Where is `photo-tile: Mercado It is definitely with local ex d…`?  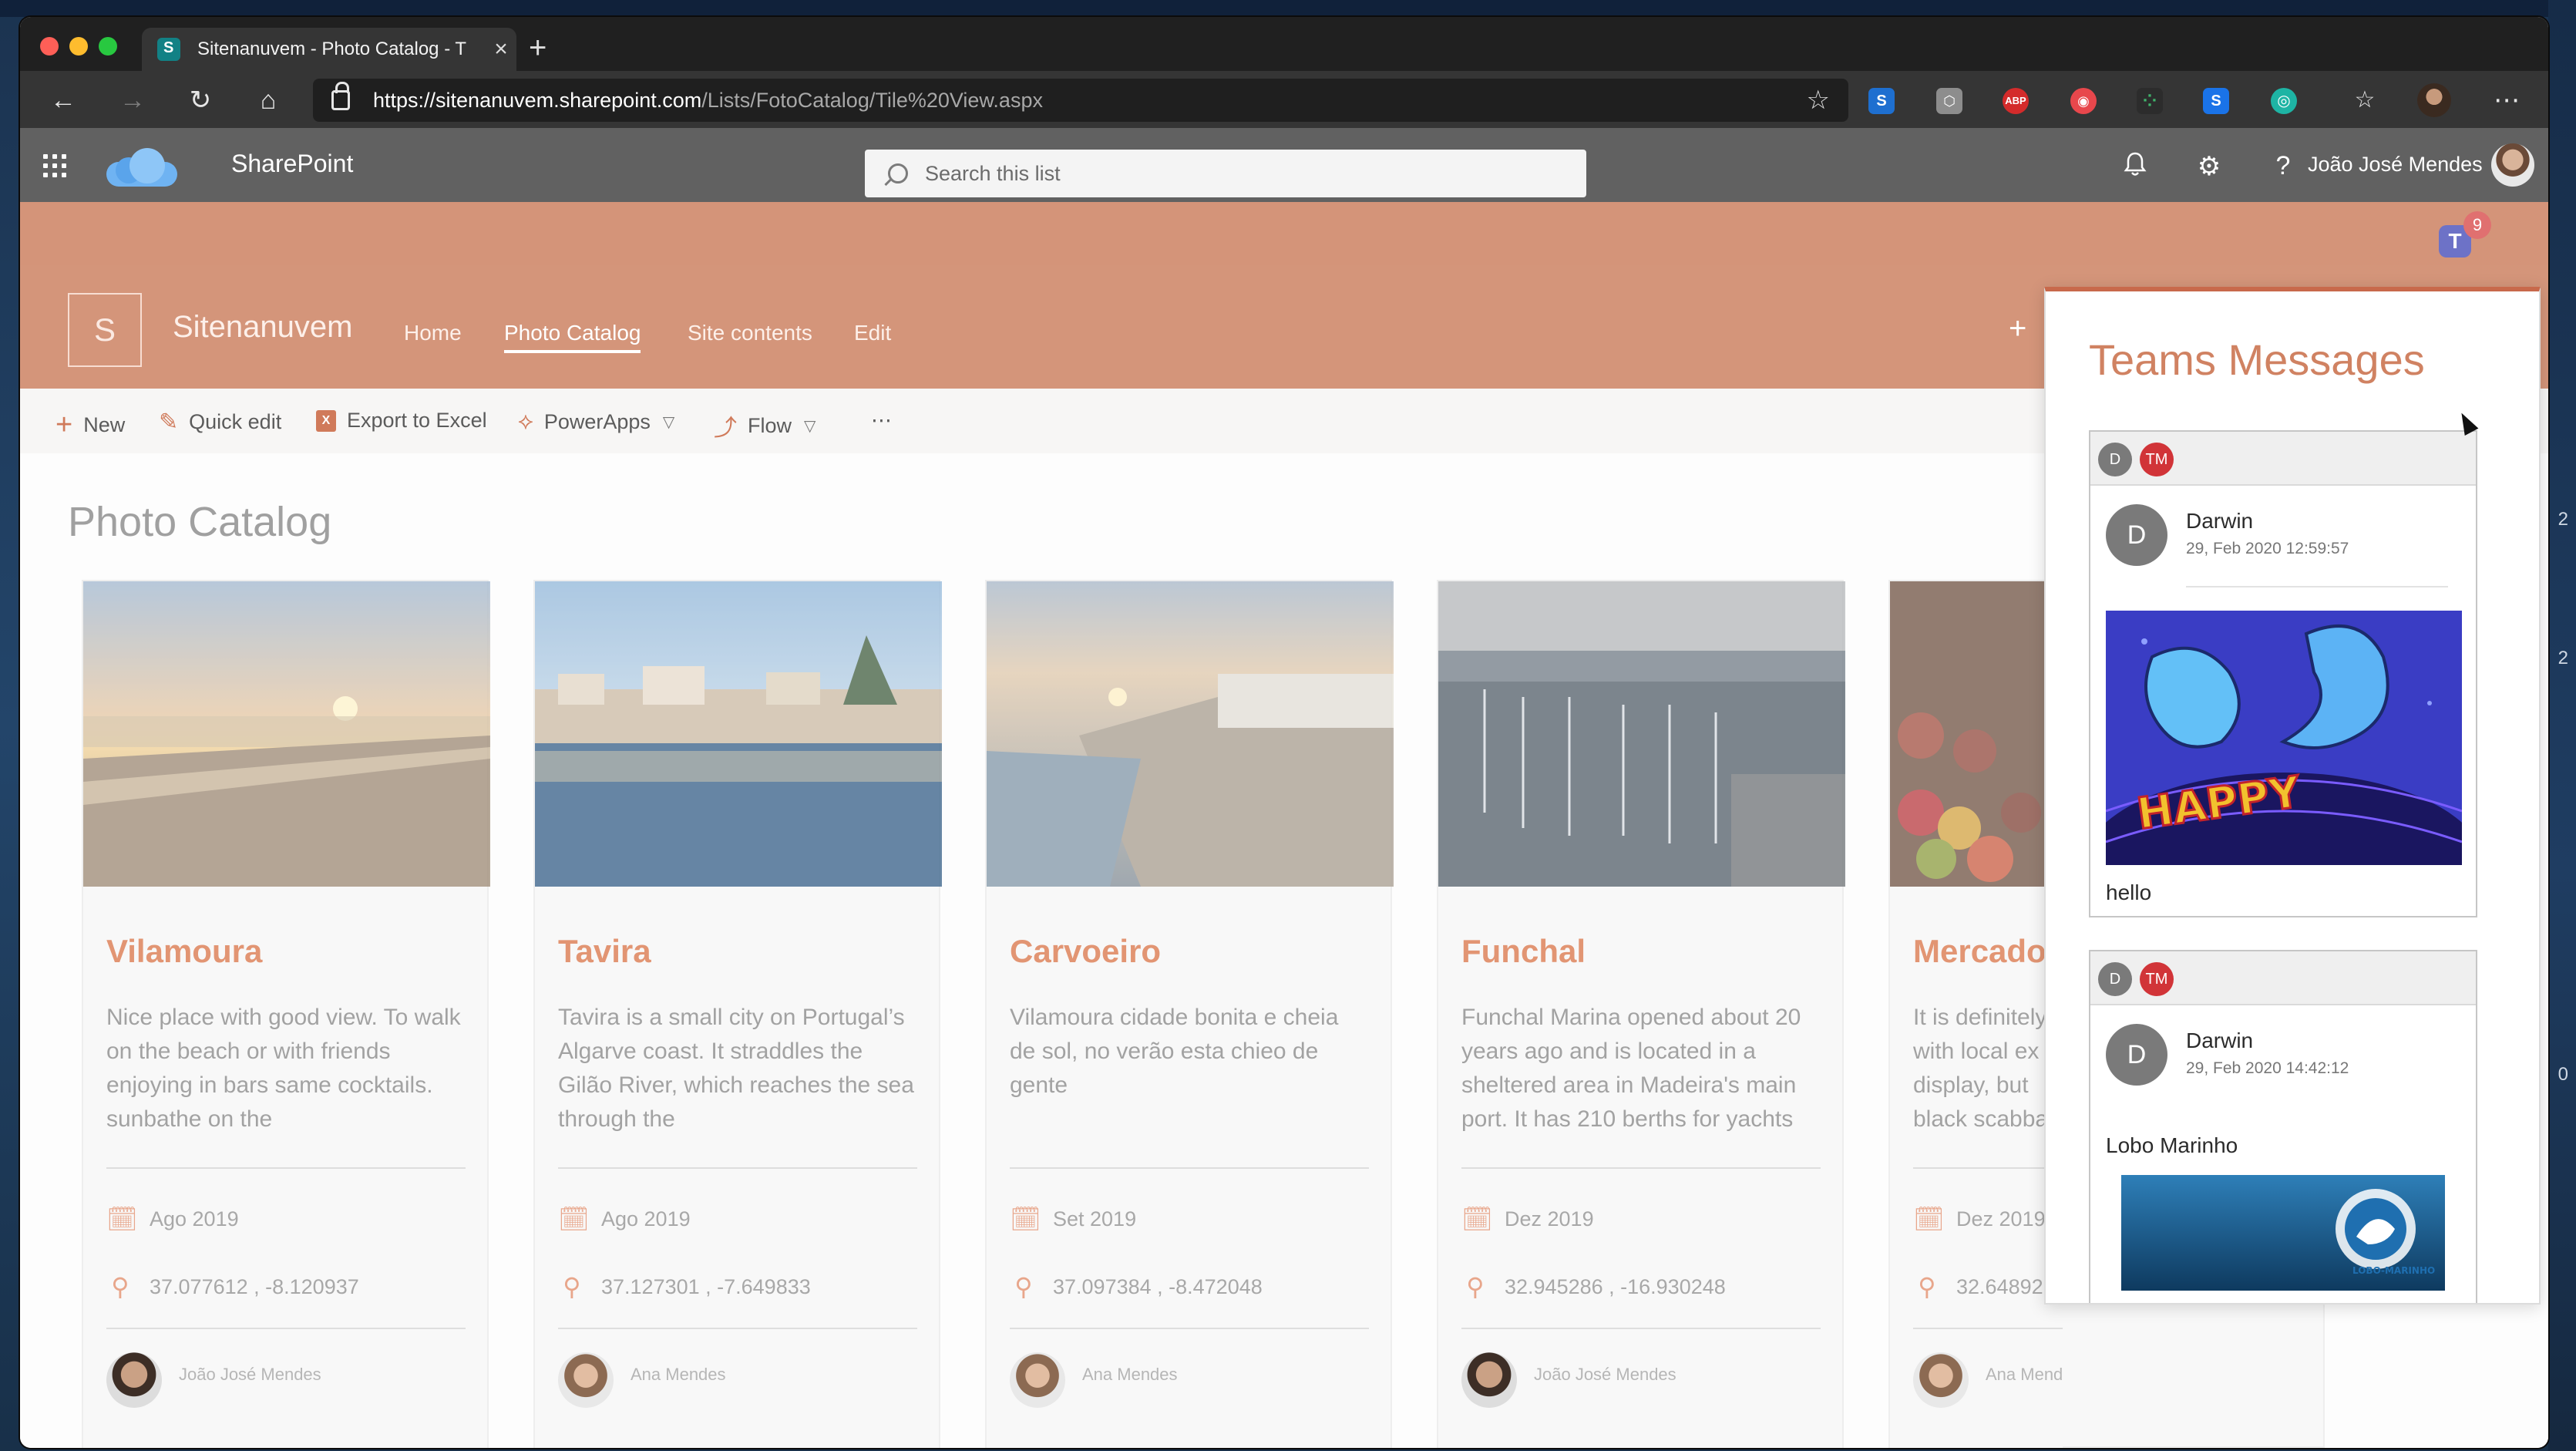 photo-tile: Mercado It is definitely with local ex d… is located at coordinates (1975, 1014).